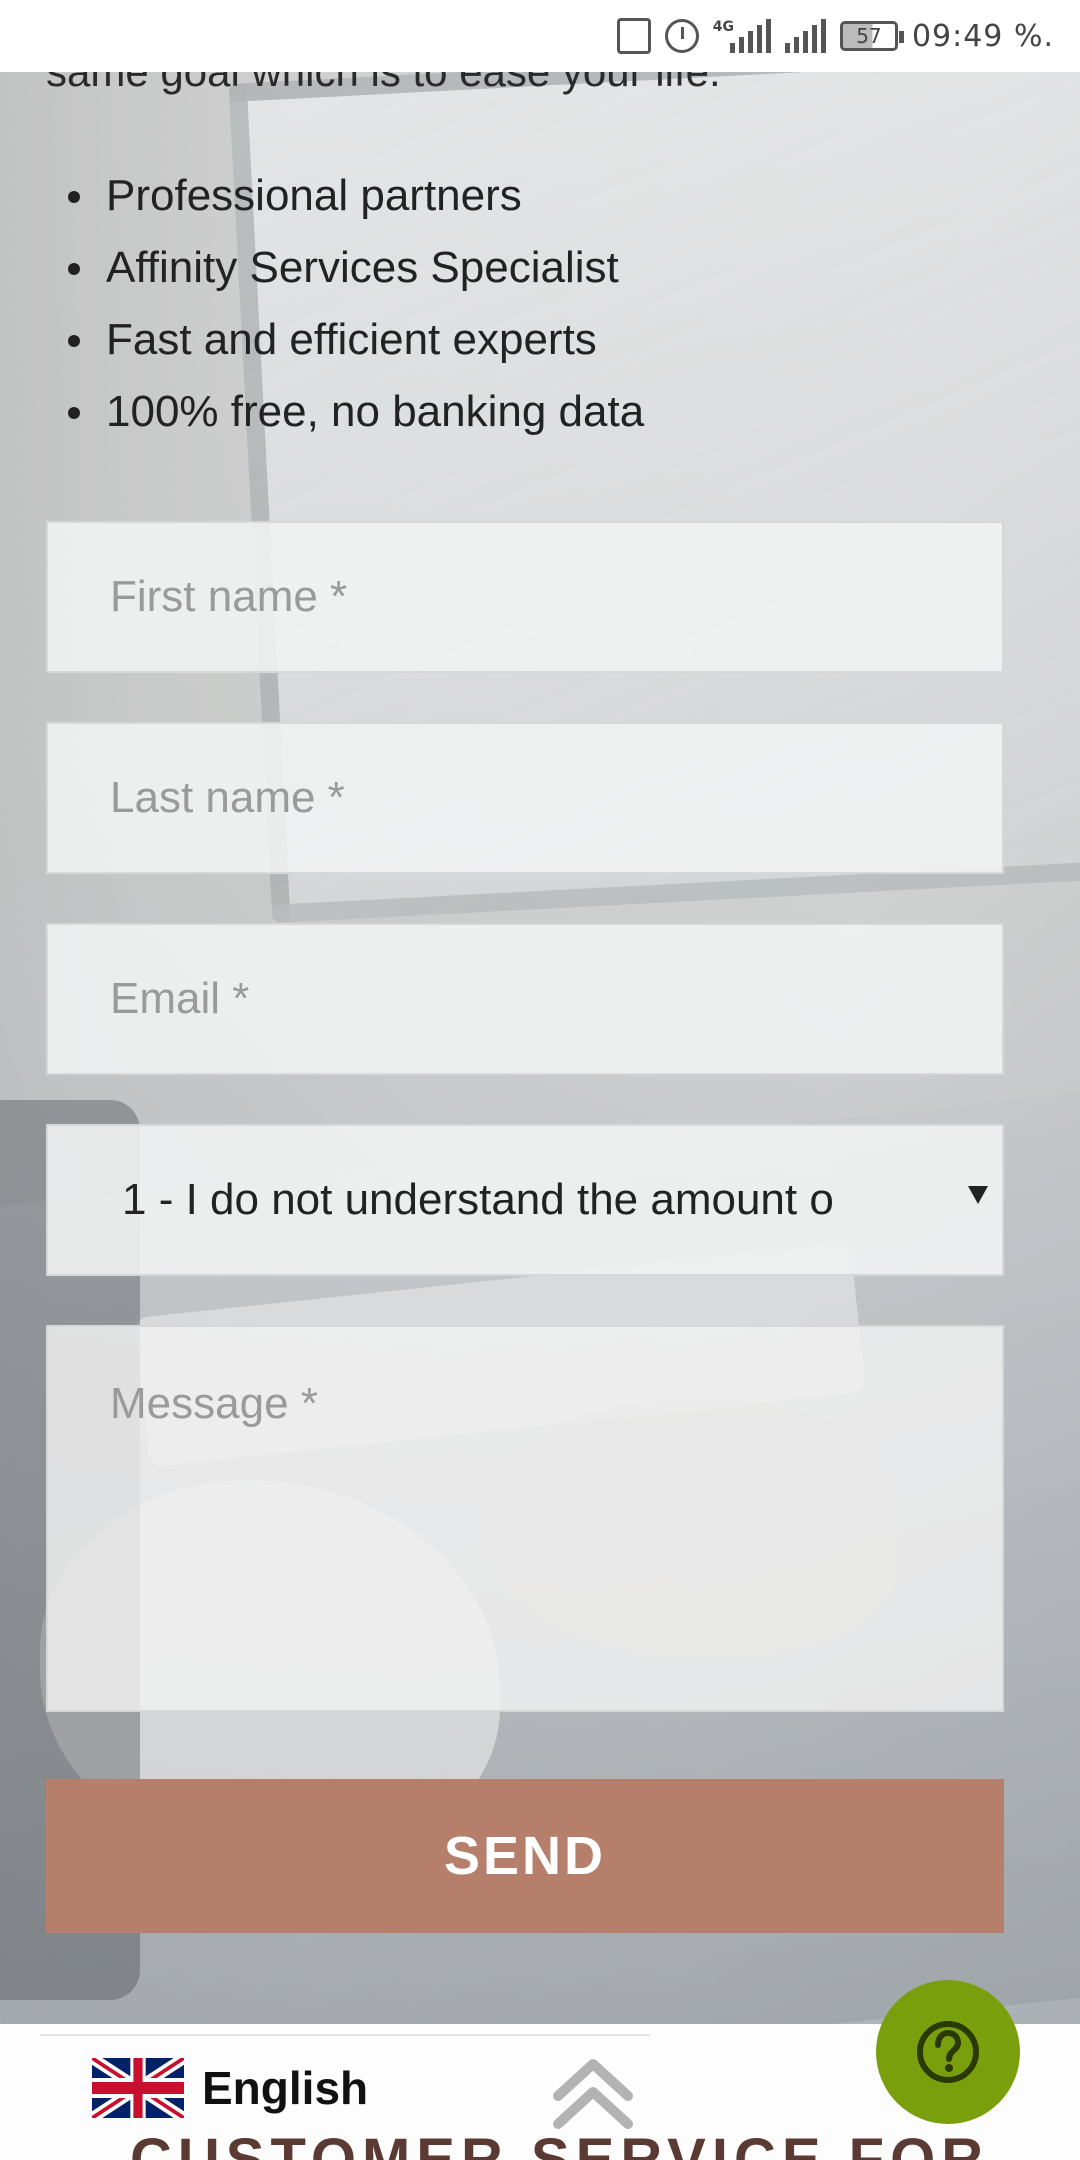  I want to click on battery-icon: 57, so click(871, 36).